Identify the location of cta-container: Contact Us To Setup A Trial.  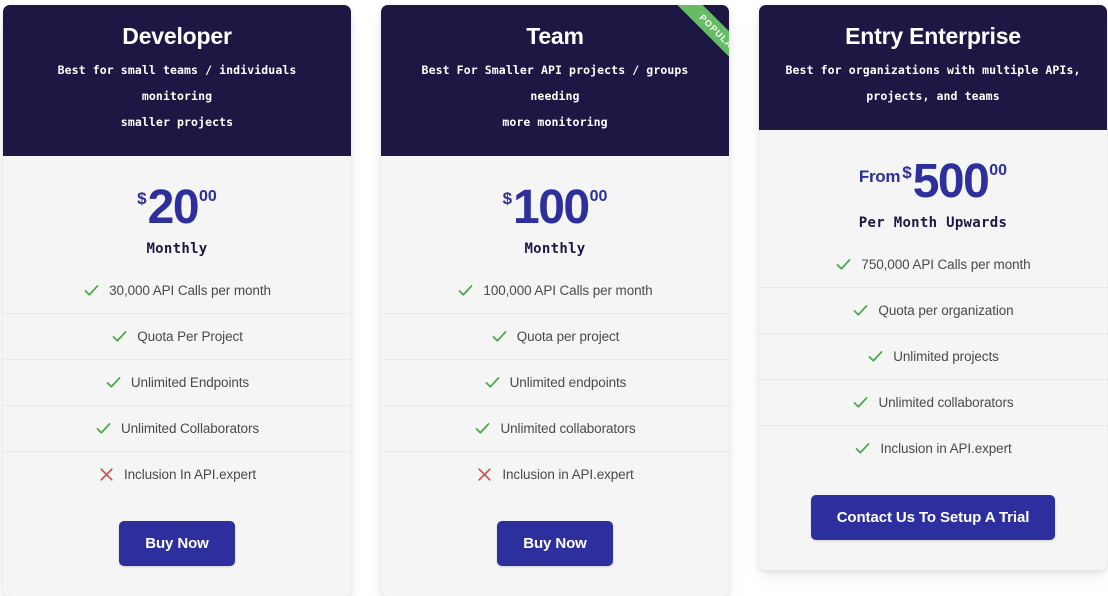
(933, 522).